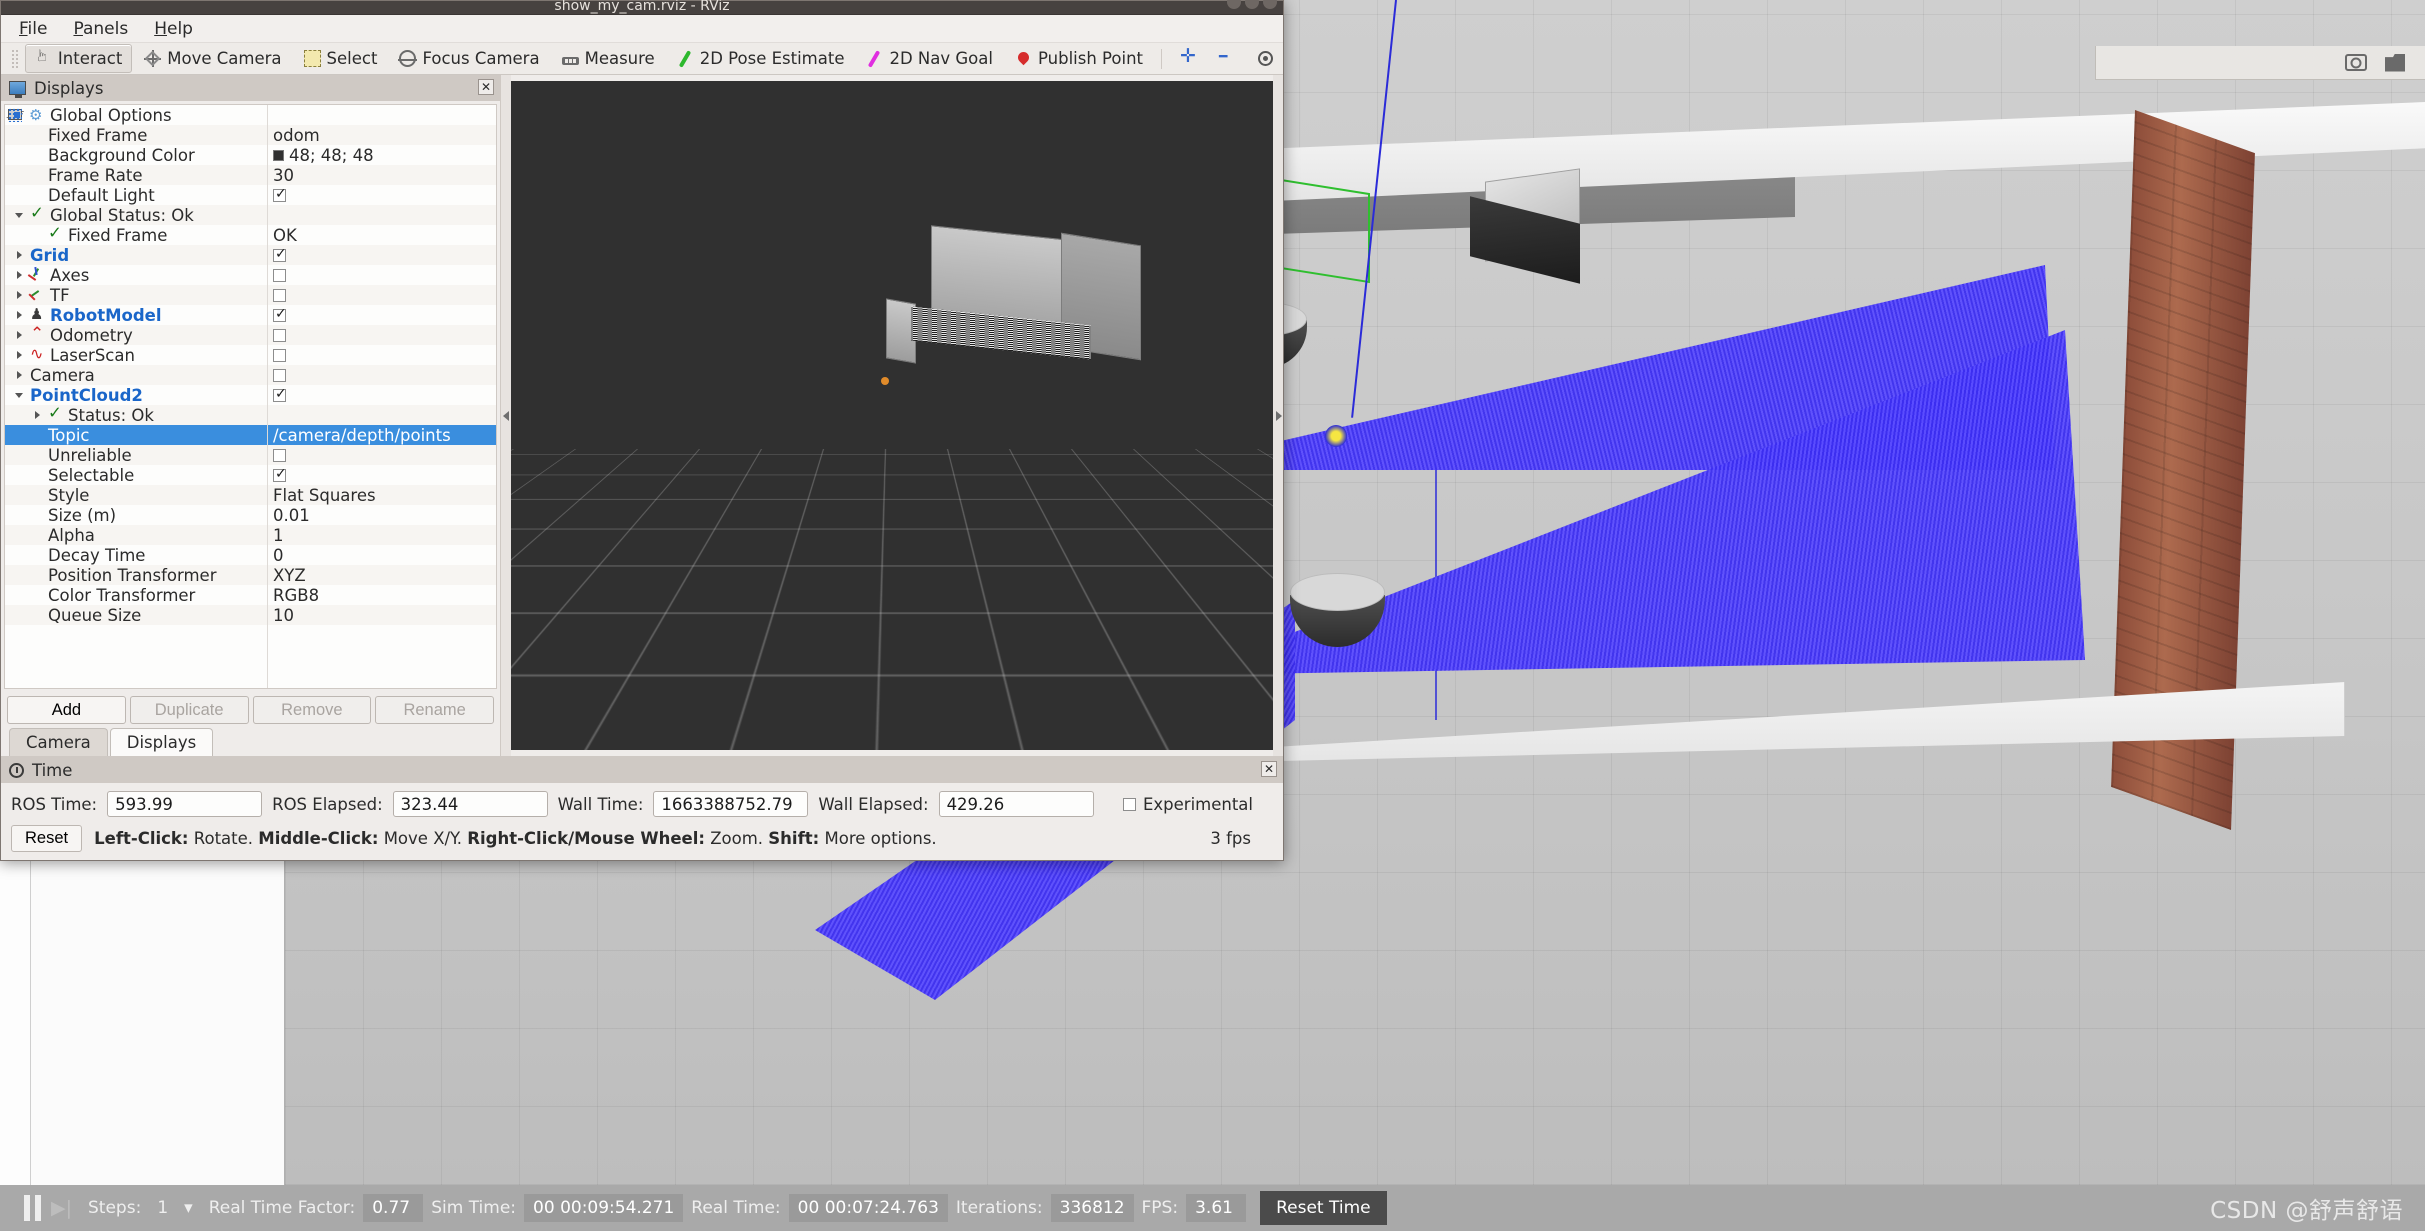 This screenshot has width=2425, height=1231. Describe the element at coordinates (161, 742) in the screenshot. I see `tab-displays: Displays` at that location.